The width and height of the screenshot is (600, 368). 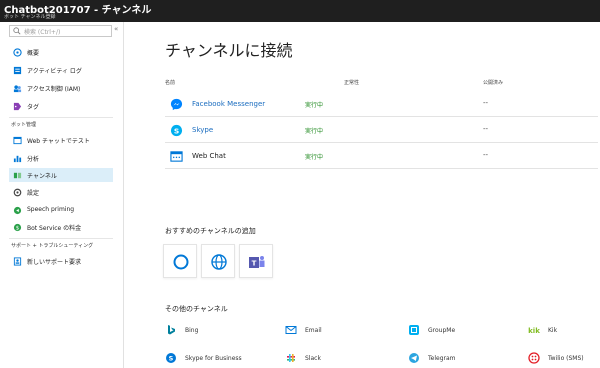 I want to click on add-teams-button: T, so click(x=256, y=261).